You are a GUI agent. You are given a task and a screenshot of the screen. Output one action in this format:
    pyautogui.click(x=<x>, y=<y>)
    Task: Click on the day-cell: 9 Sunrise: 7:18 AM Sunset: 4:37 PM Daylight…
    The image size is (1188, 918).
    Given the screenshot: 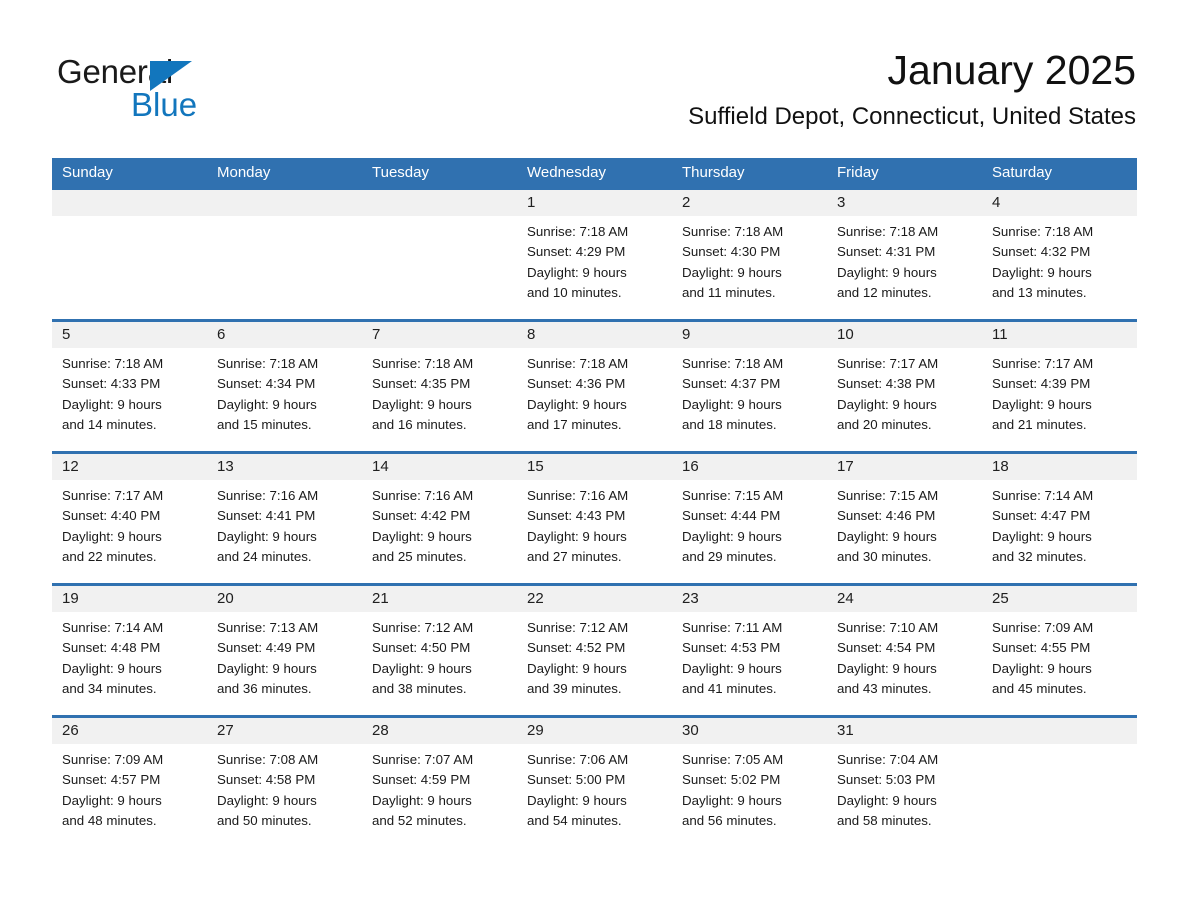 What is the action you would take?
    pyautogui.click(x=749, y=386)
    